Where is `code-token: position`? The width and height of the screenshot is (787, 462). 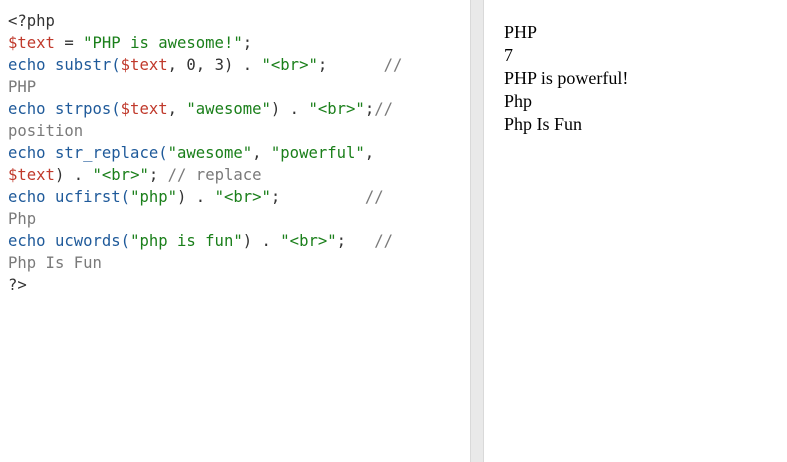
code-token: position is located at coordinates (46, 131).